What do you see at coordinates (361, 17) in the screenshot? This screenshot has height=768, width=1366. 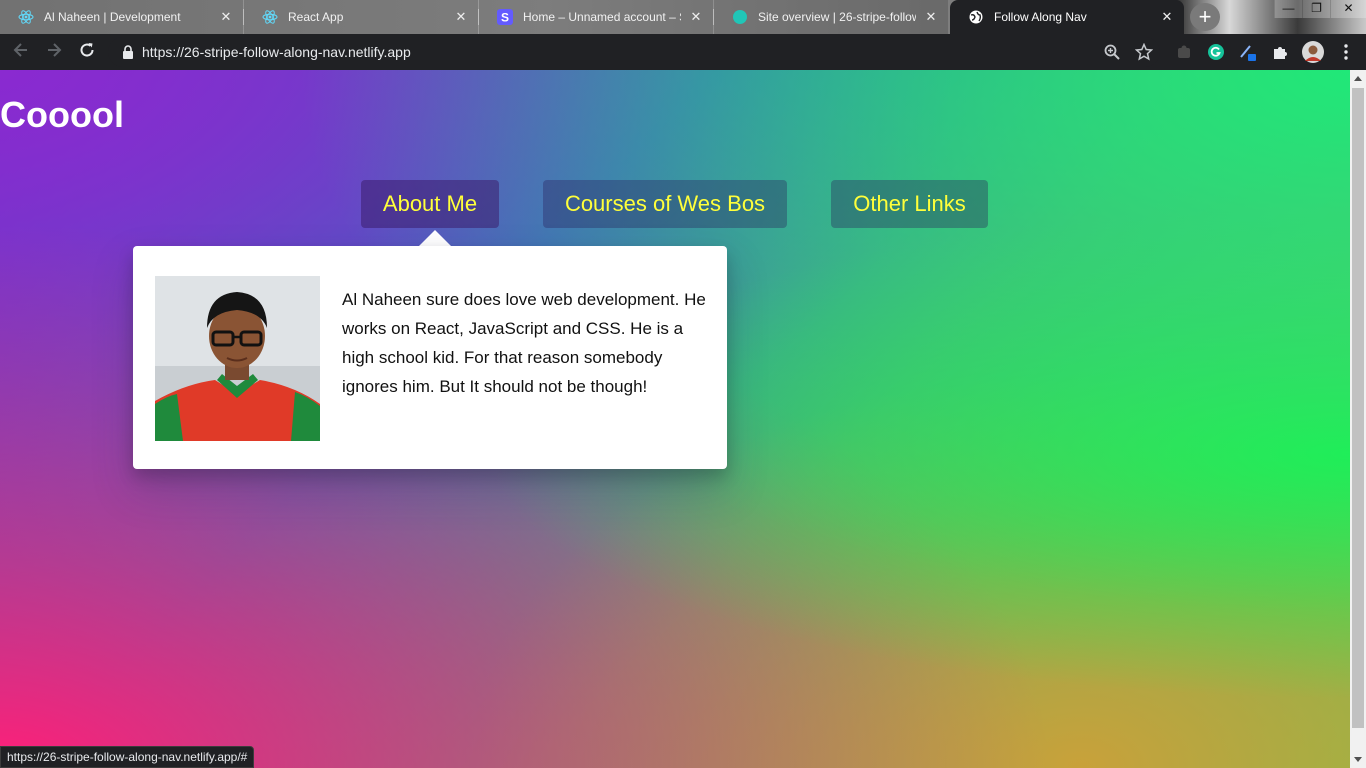 I see `tab-react-app: React App ✕` at bounding box center [361, 17].